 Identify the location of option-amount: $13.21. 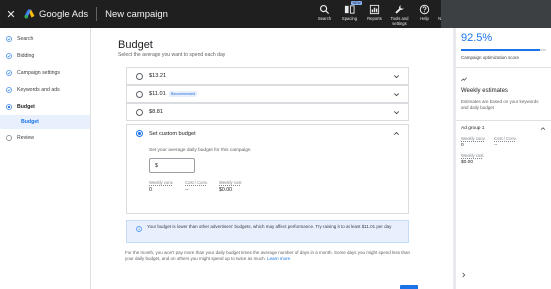
(158, 76).